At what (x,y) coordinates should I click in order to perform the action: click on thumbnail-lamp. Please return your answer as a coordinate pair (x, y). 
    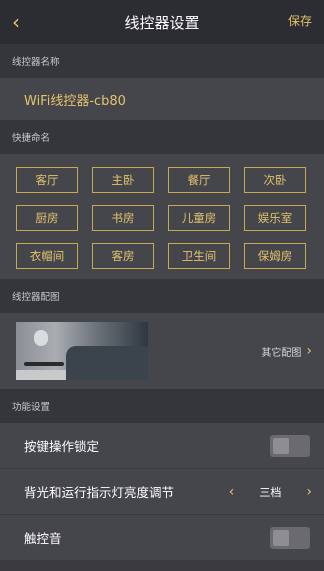
    Looking at the image, I should click on (41, 338).